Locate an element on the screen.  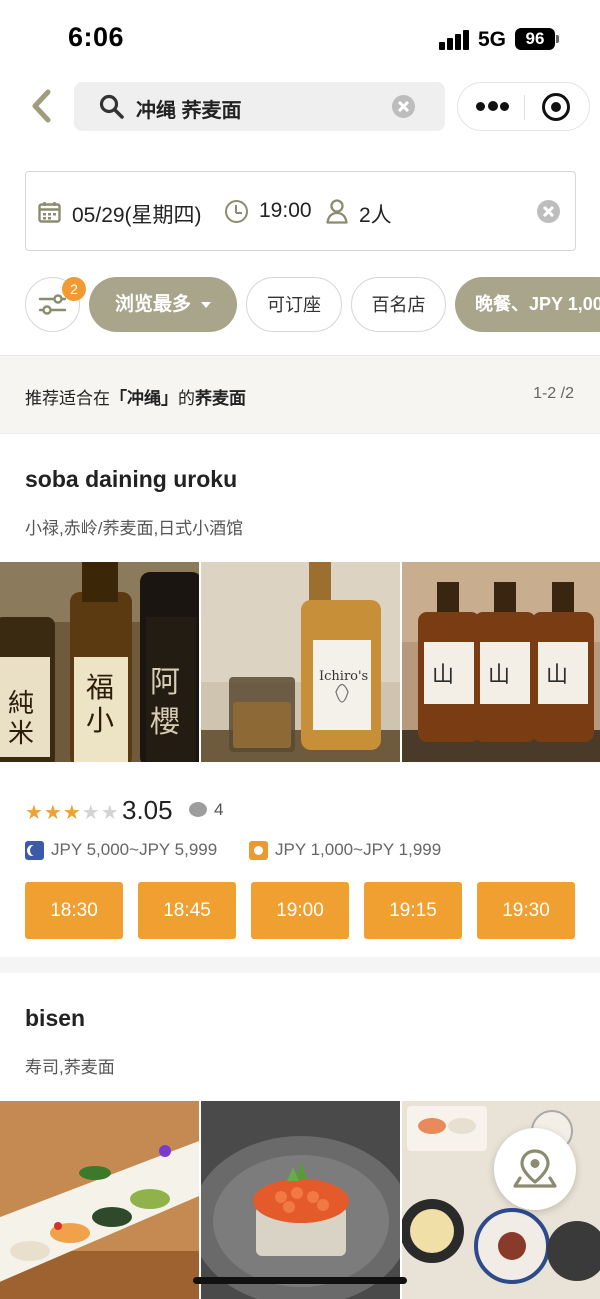
status-time: 6:06 is located at coordinates (96, 37).